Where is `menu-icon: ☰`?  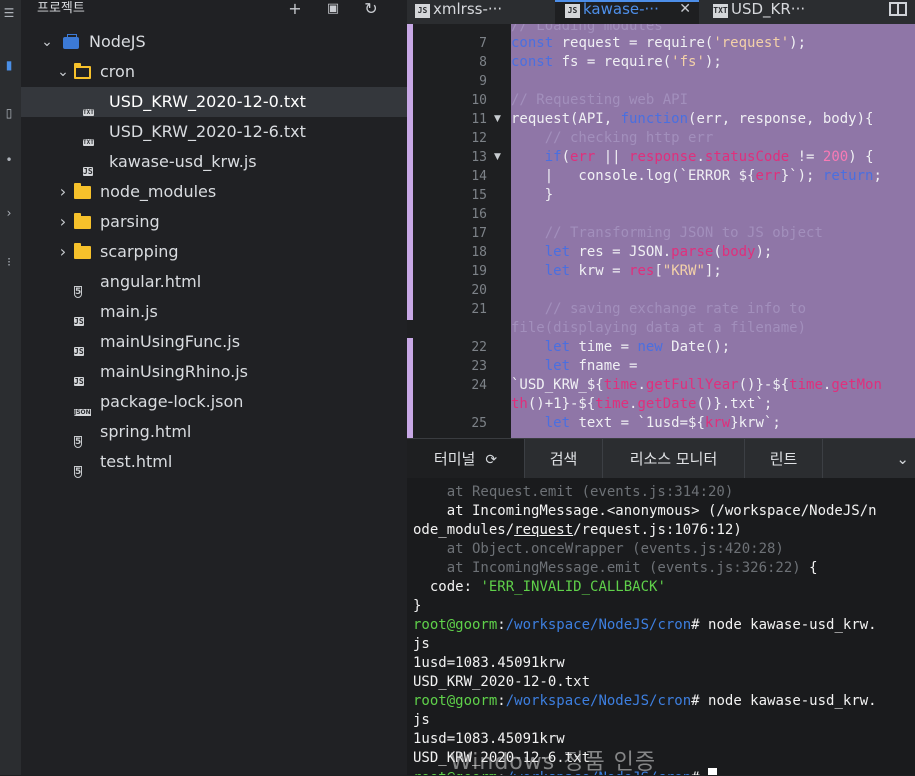
menu-icon: ☰ is located at coordinates (9, 13).